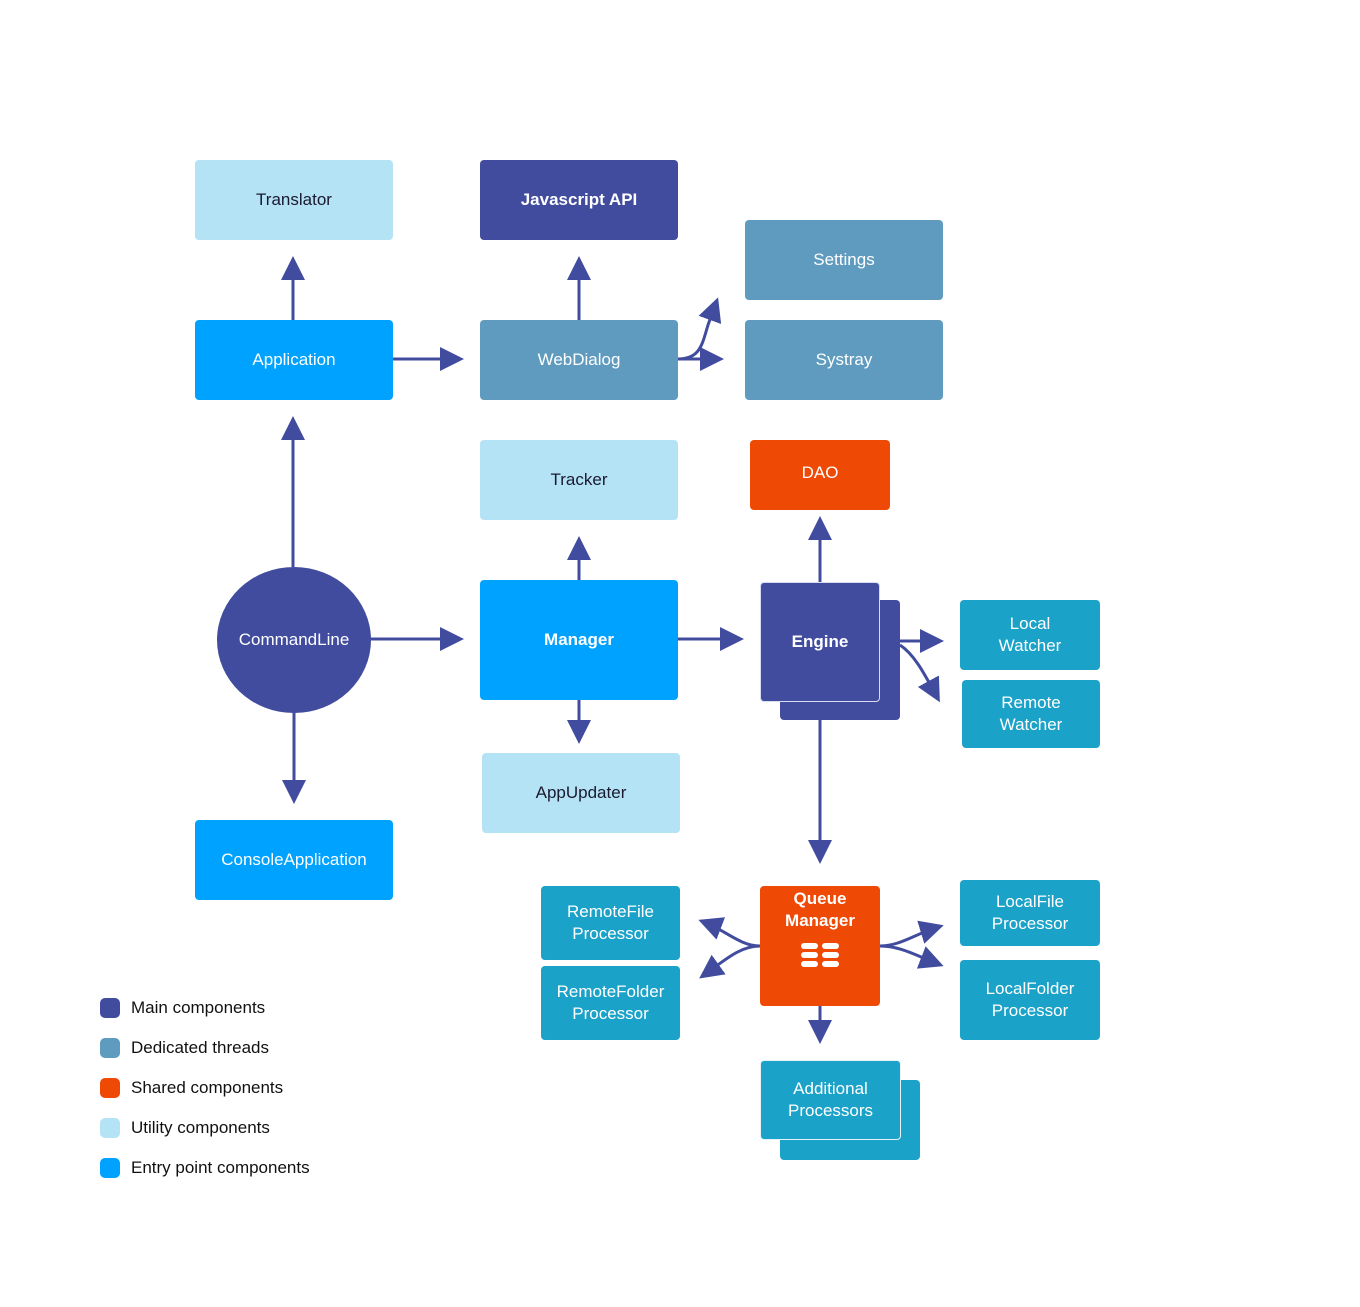  What do you see at coordinates (919, 673) in the screenshot?
I see `arrow-engine-remote-watcher` at bounding box center [919, 673].